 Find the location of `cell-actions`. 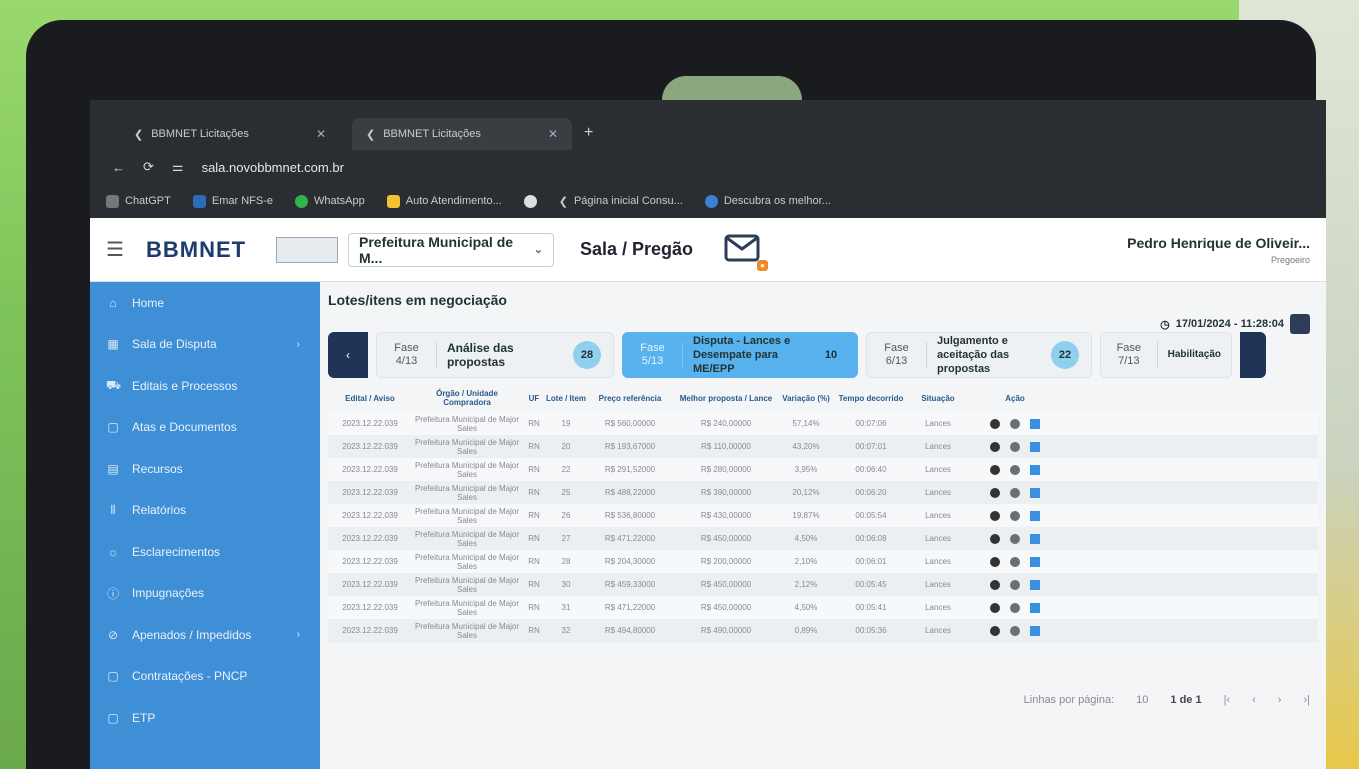

cell-actions is located at coordinates (1015, 492).